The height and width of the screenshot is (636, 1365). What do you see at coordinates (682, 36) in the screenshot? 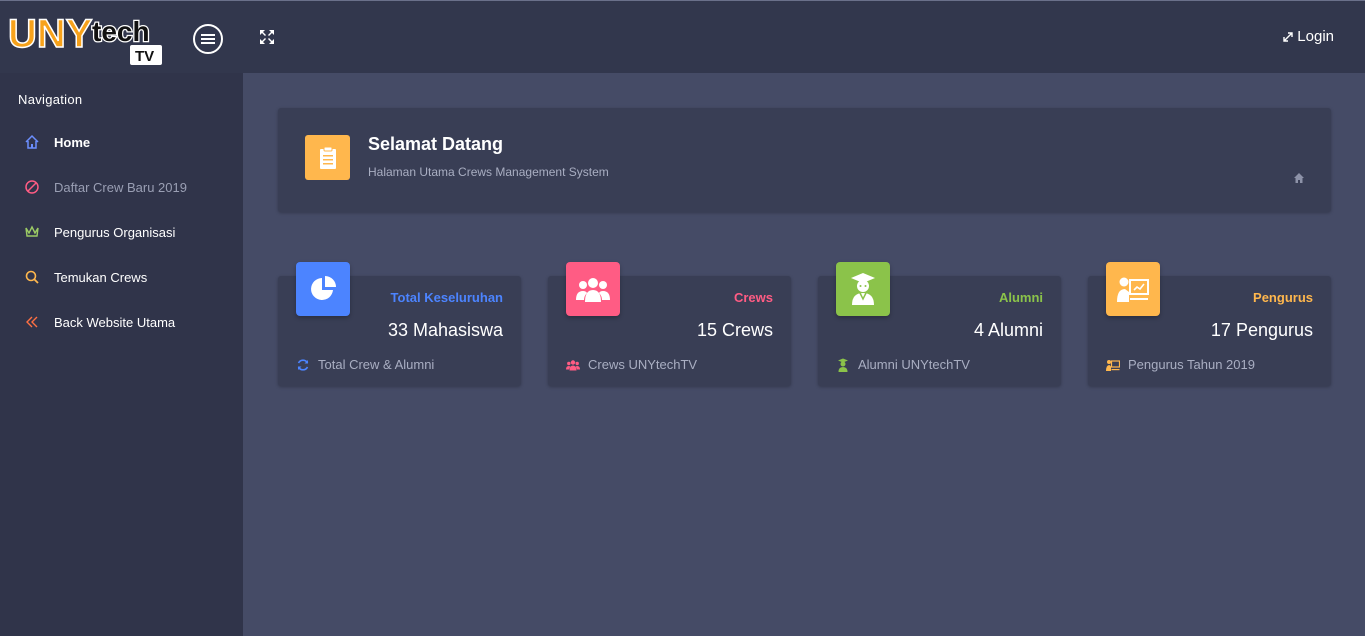
I see `top-bar: UNY tech TV Login` at bounding box center [682, 36].